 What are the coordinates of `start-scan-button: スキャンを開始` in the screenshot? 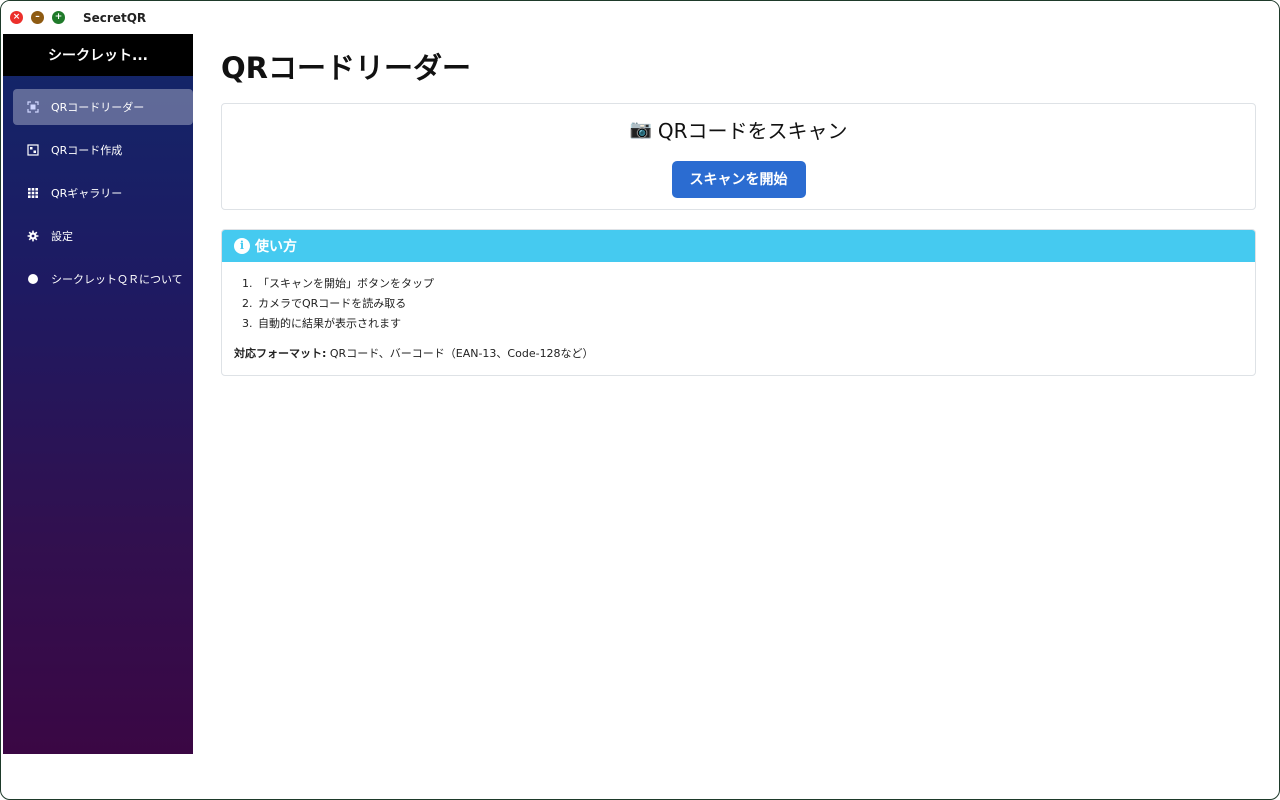 It's located at (738, 179).